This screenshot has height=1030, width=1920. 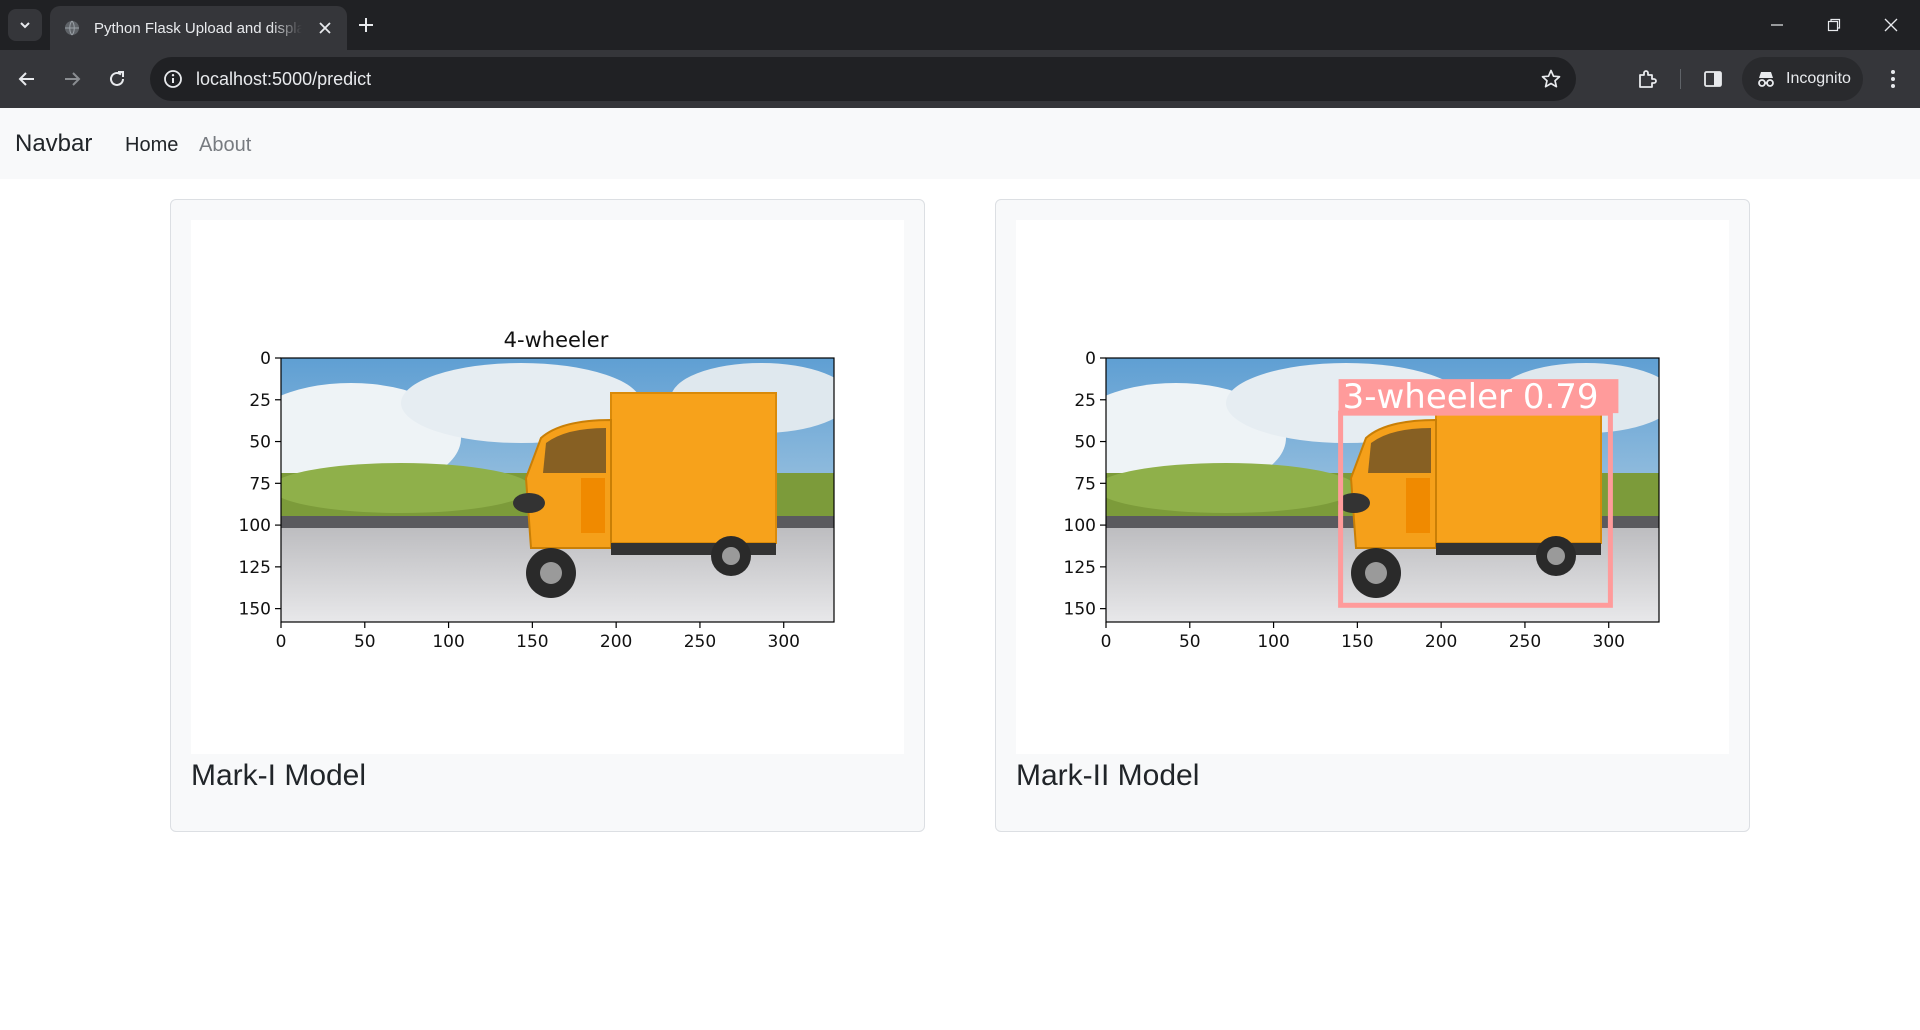 I want to click on new-tab-button, so click(x=366, y=25).